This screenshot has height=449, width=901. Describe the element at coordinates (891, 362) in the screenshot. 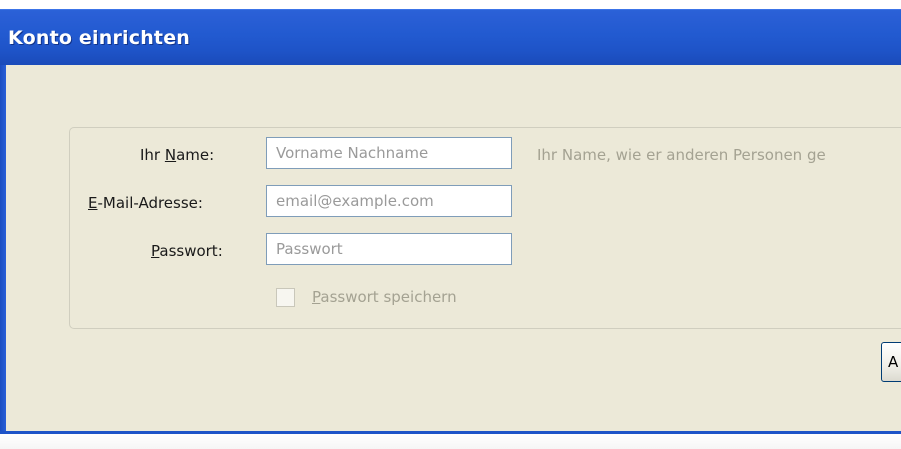

I see `partial-action-button: A` at that location.